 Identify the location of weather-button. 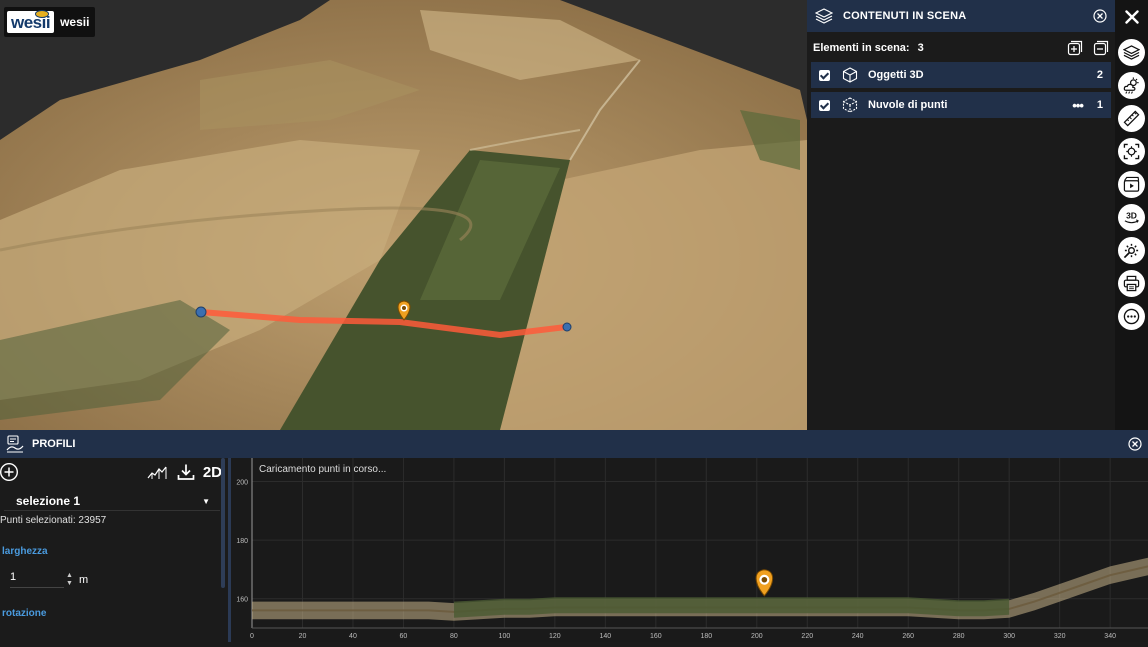
(1131, 85).